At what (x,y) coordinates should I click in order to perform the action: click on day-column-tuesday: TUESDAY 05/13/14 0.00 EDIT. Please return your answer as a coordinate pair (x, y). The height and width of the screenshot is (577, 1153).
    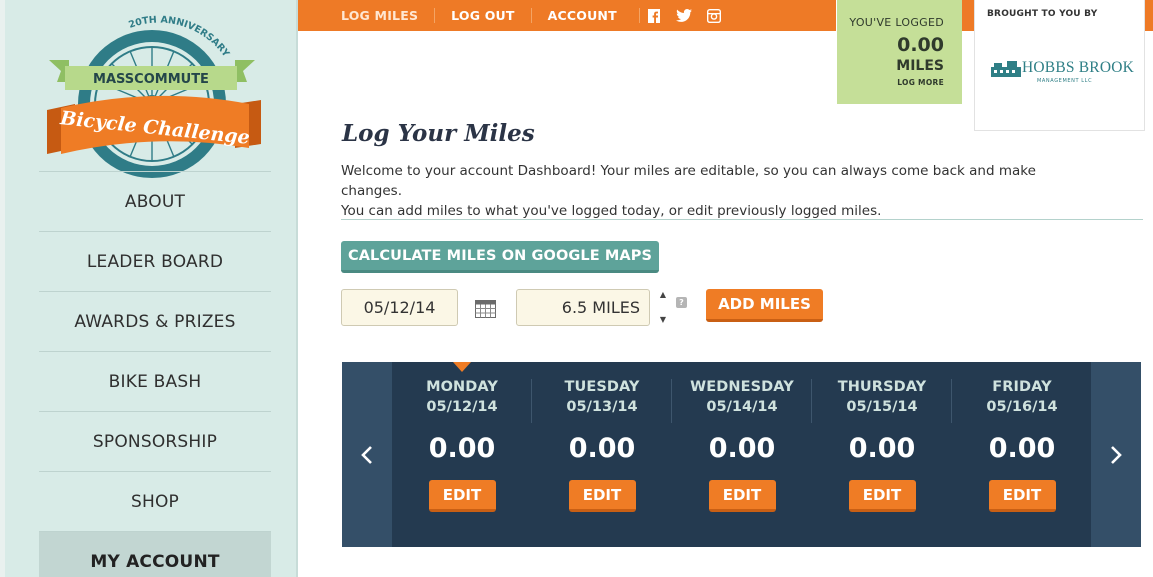
    Looking at the image, I should click on (602, 454).